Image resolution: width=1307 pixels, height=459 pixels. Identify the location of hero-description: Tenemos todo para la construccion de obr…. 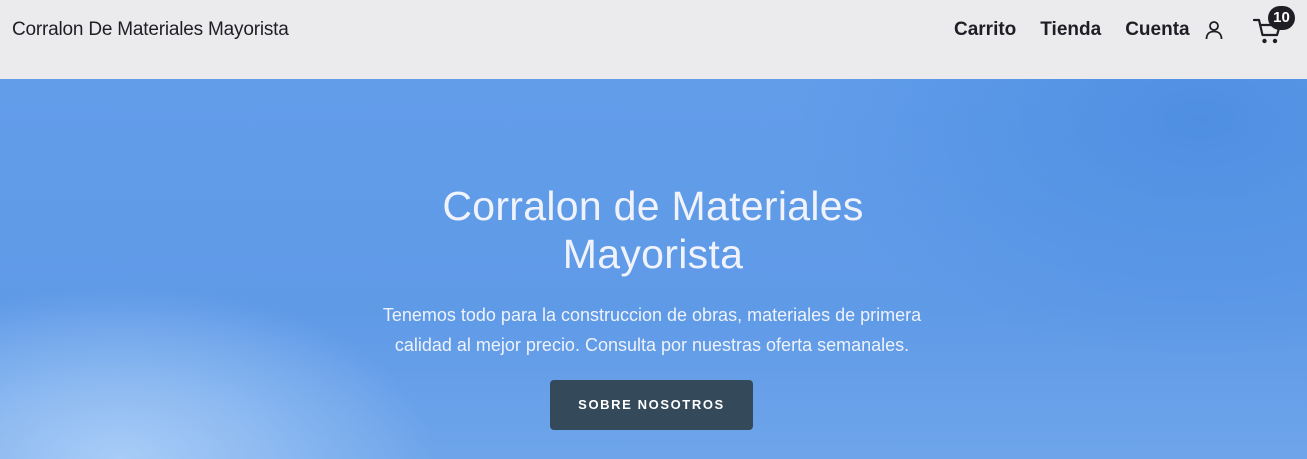
(652, 330).